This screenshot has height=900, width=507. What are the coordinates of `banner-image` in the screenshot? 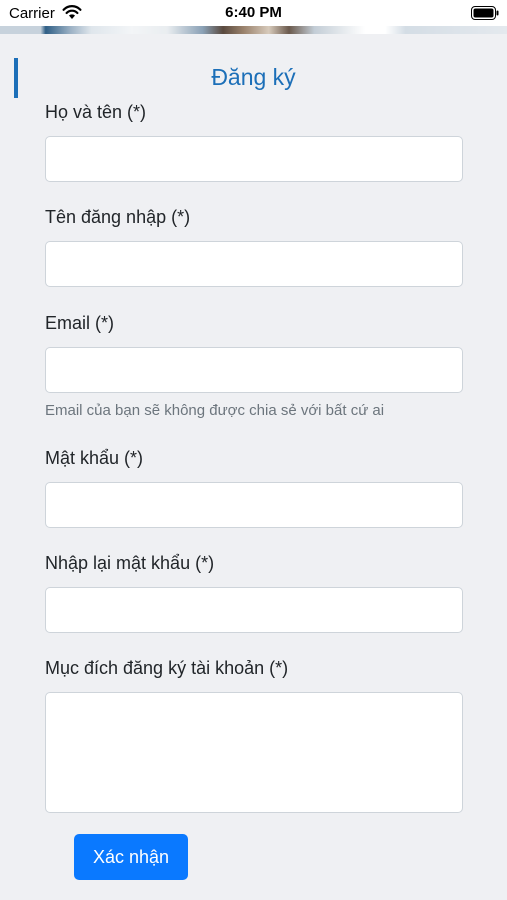 It's located at (253, 30).